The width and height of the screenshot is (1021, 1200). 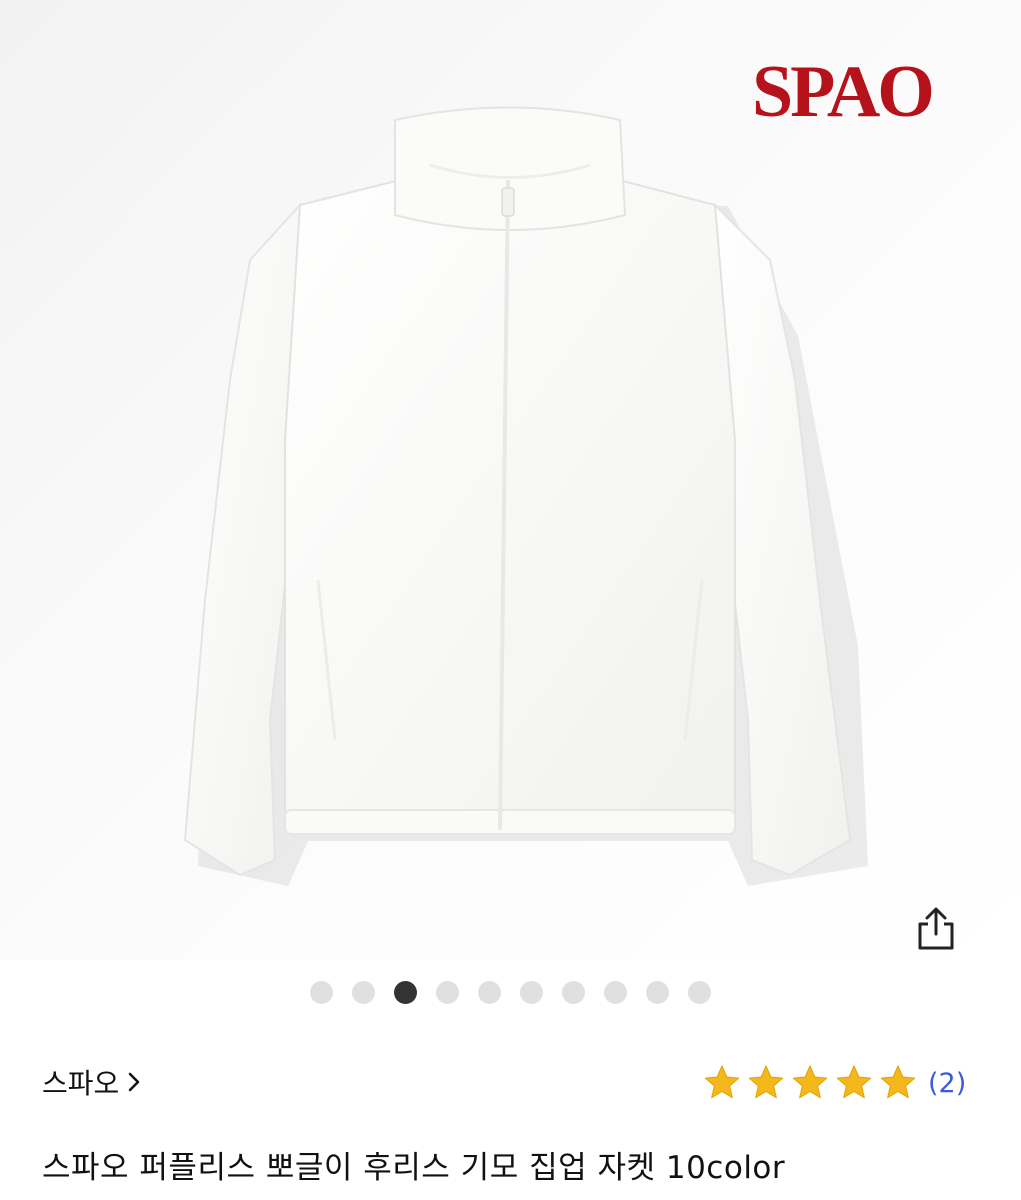 I want to click on brand-logo: SPAO, so click(x=843, y=92).